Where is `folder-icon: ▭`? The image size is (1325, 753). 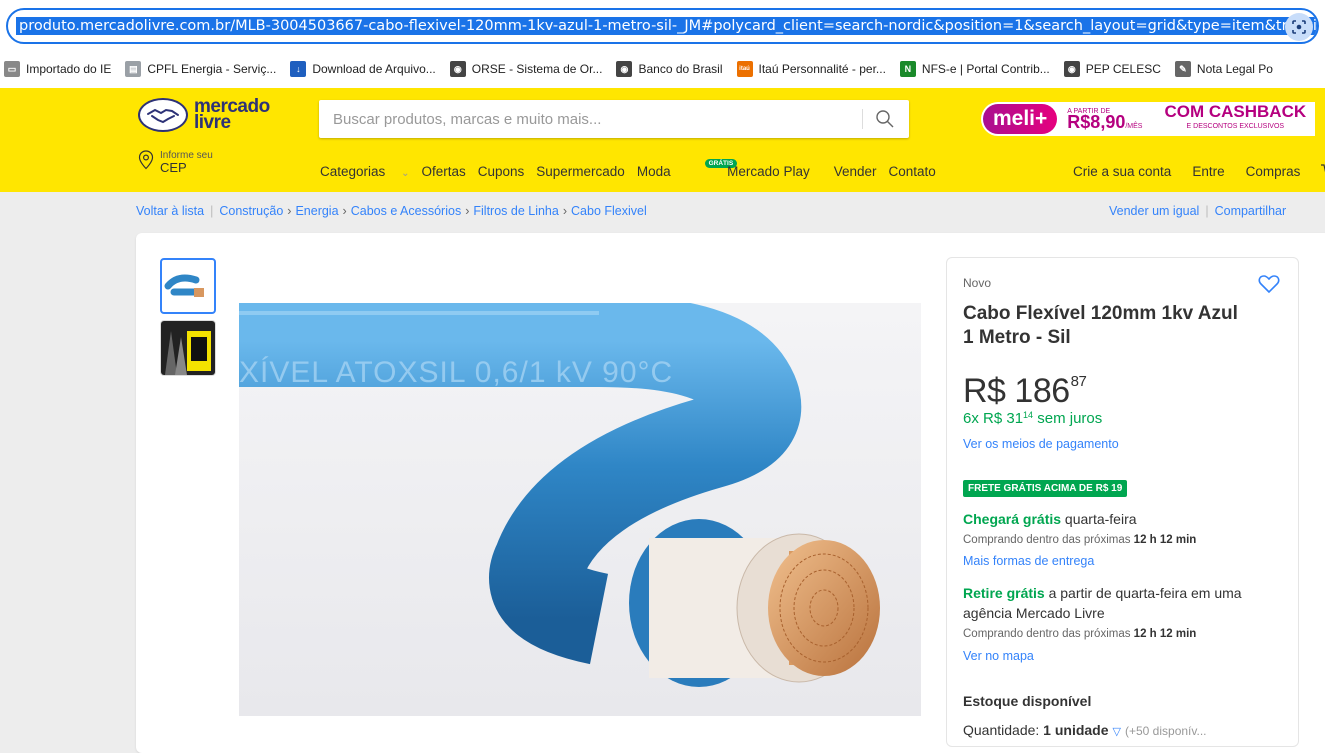
folder-icon: ▭ is located at coordinates (12, 69).